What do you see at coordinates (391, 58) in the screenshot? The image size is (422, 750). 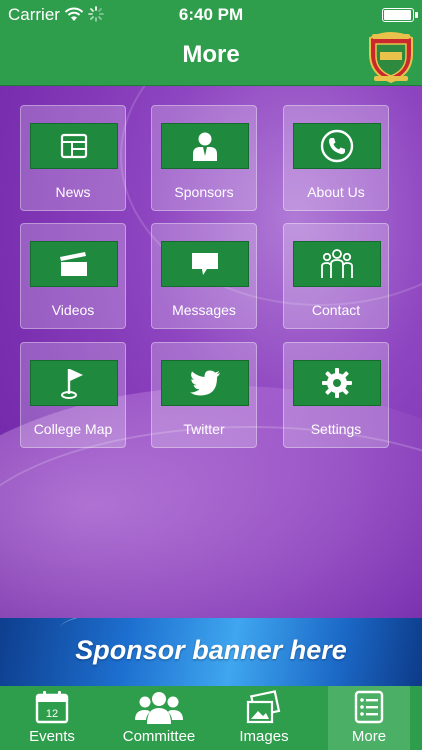 I see `college-crest-logo` at bounding box center [391, 58].